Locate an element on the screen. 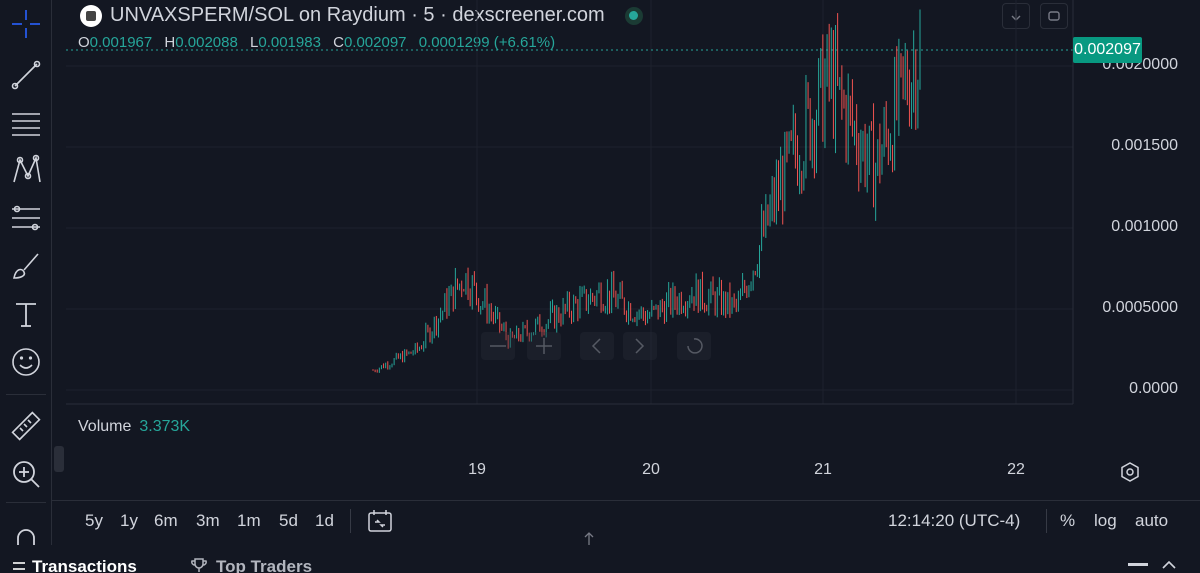  go-to-date-button is located at coordinates (380, 521).